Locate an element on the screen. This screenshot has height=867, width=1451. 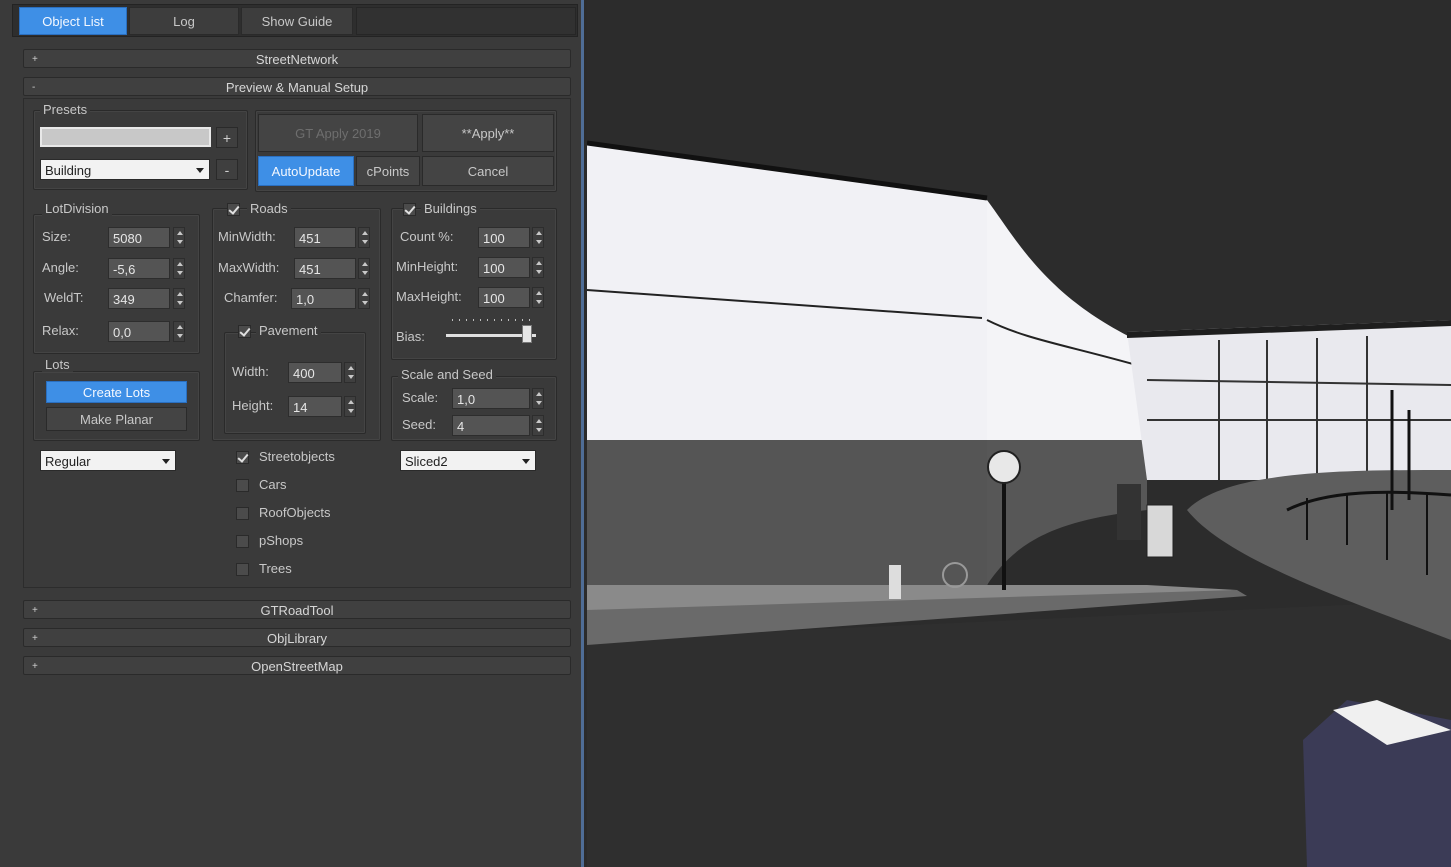
roofobjects-label: RoofObjects is located at coordinates (295, 512).